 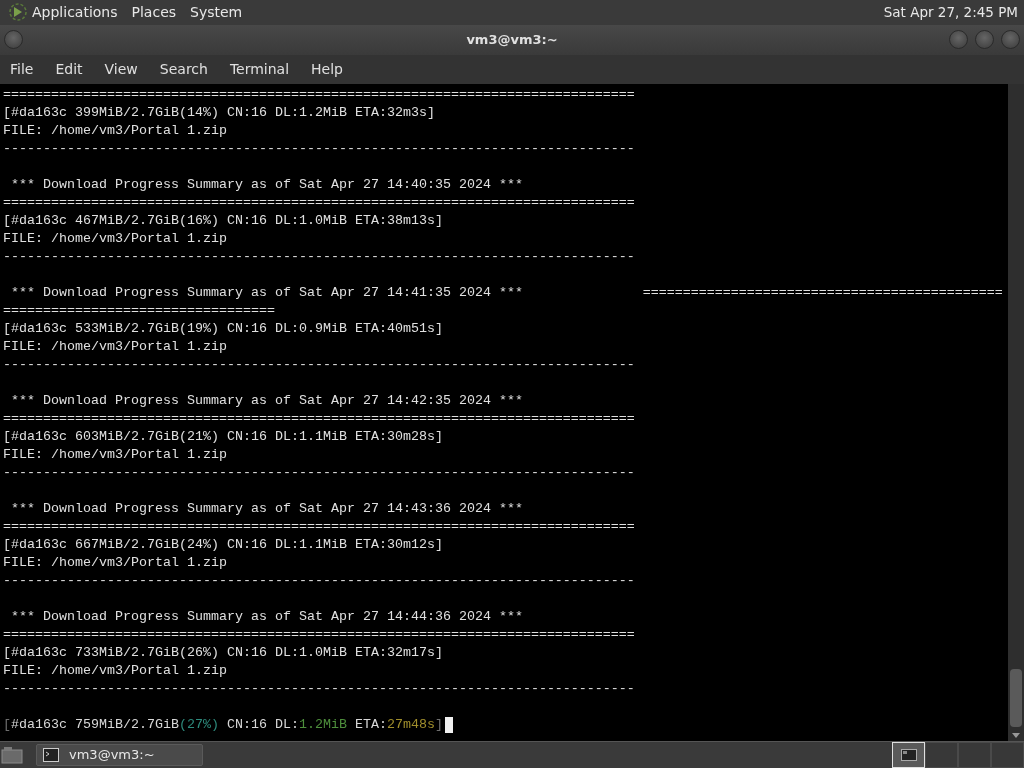 What do you see at coordinates (1010, 40) in the screenshot?
I see `close-button` at bounding box center [1010, 40].